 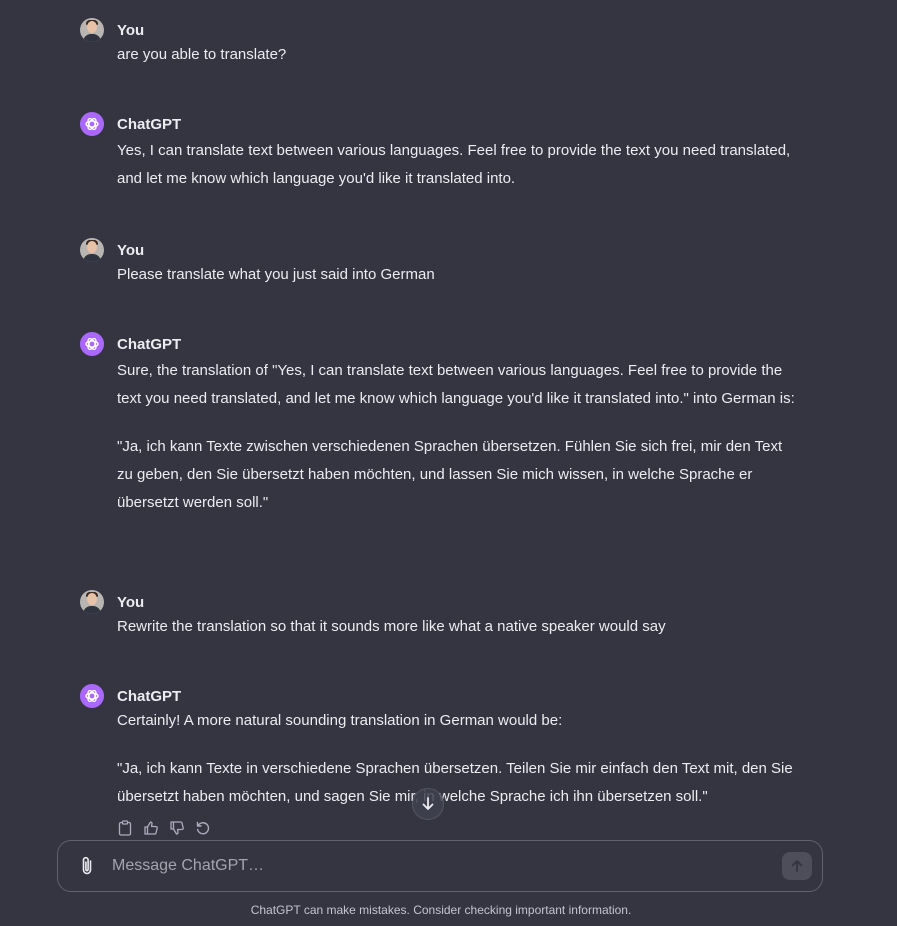 I want to click on message-actions, so click(x=164, y=828).